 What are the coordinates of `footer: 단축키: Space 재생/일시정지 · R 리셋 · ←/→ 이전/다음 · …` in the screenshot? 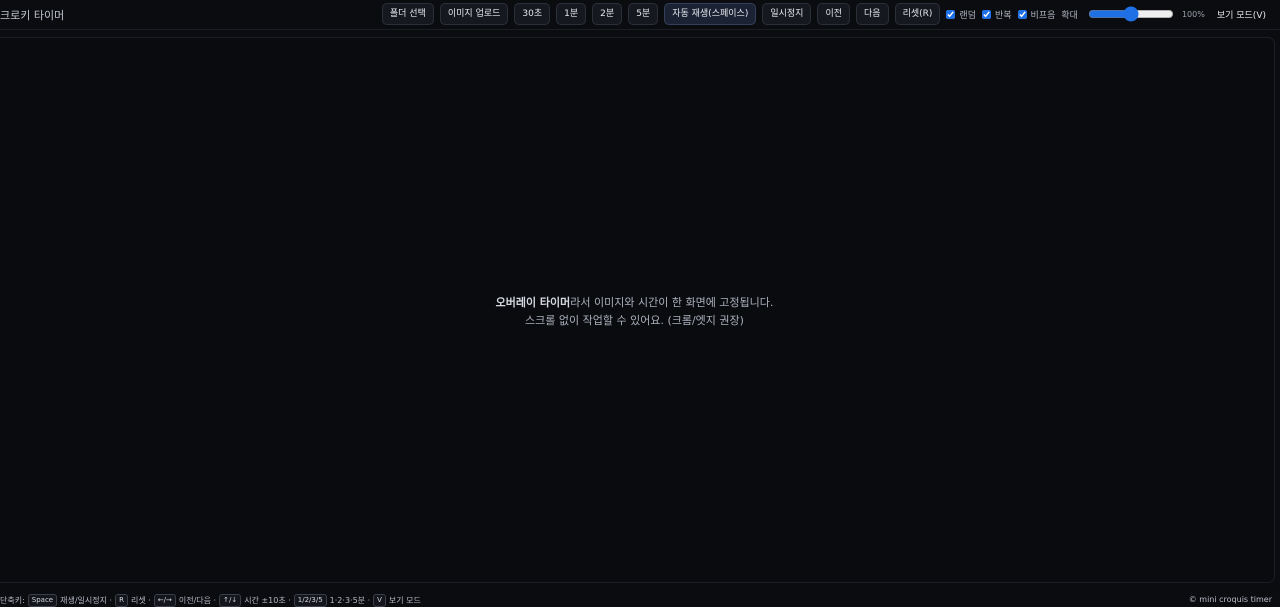 It's located at (640, 600).